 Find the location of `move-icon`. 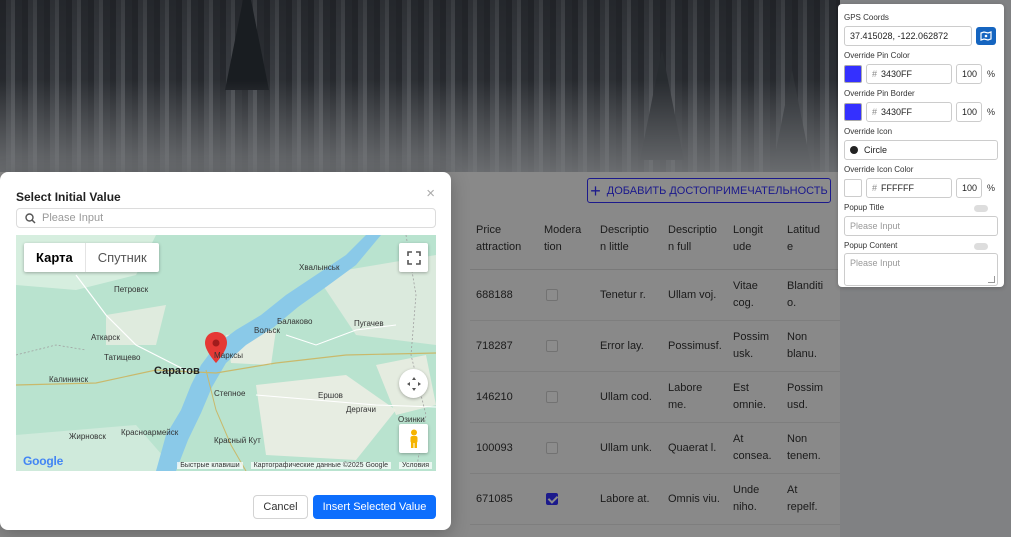

move-icon is located at coordinates (413, 383).